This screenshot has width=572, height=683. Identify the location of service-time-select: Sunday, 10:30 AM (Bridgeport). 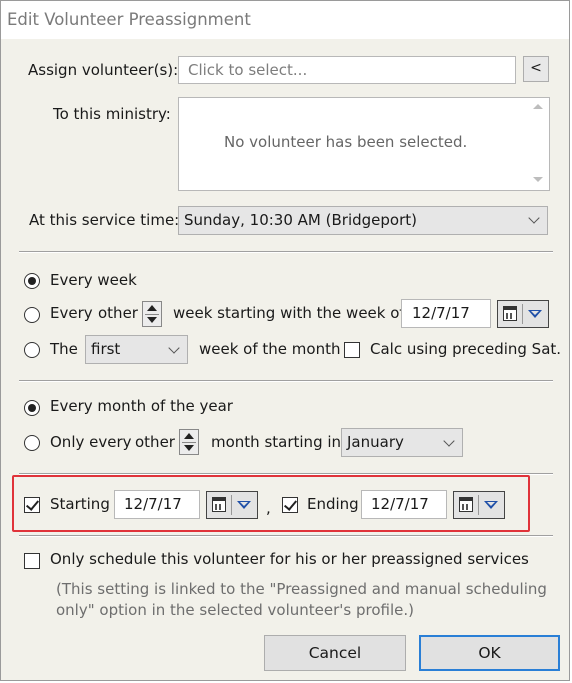
(363, 220).